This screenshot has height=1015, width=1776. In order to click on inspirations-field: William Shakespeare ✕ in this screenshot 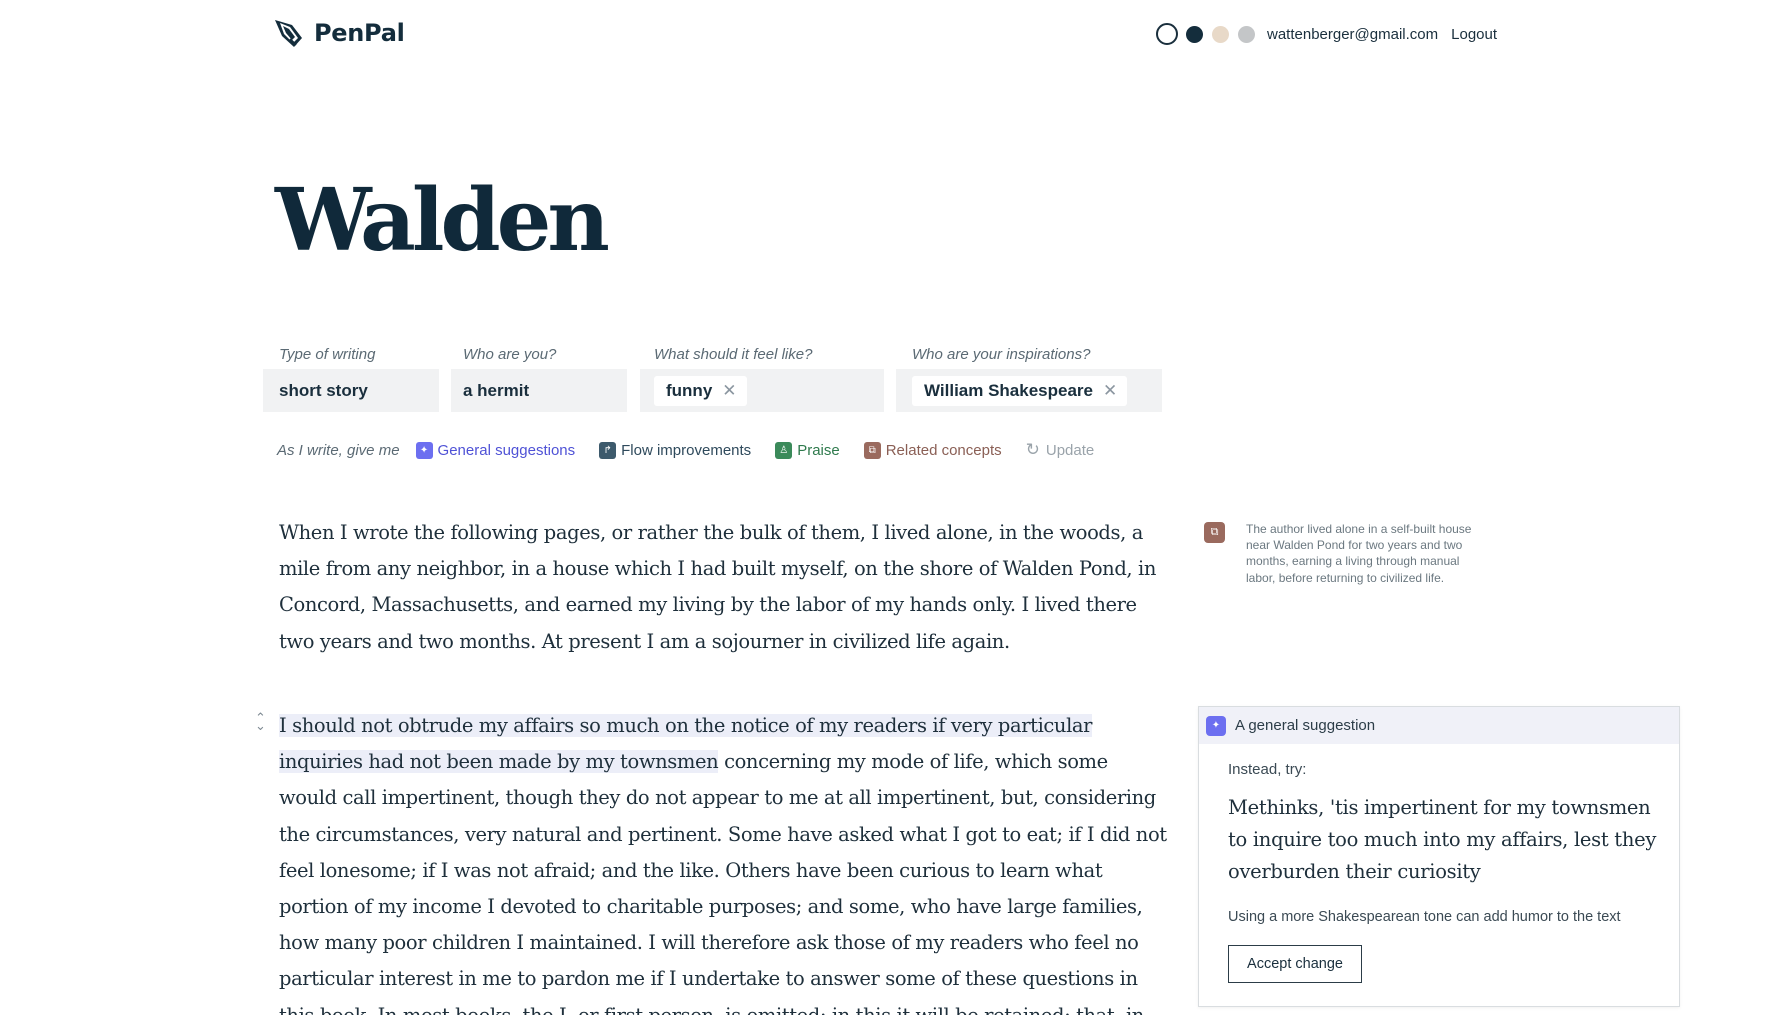, I will do `click(1029, 390)`.